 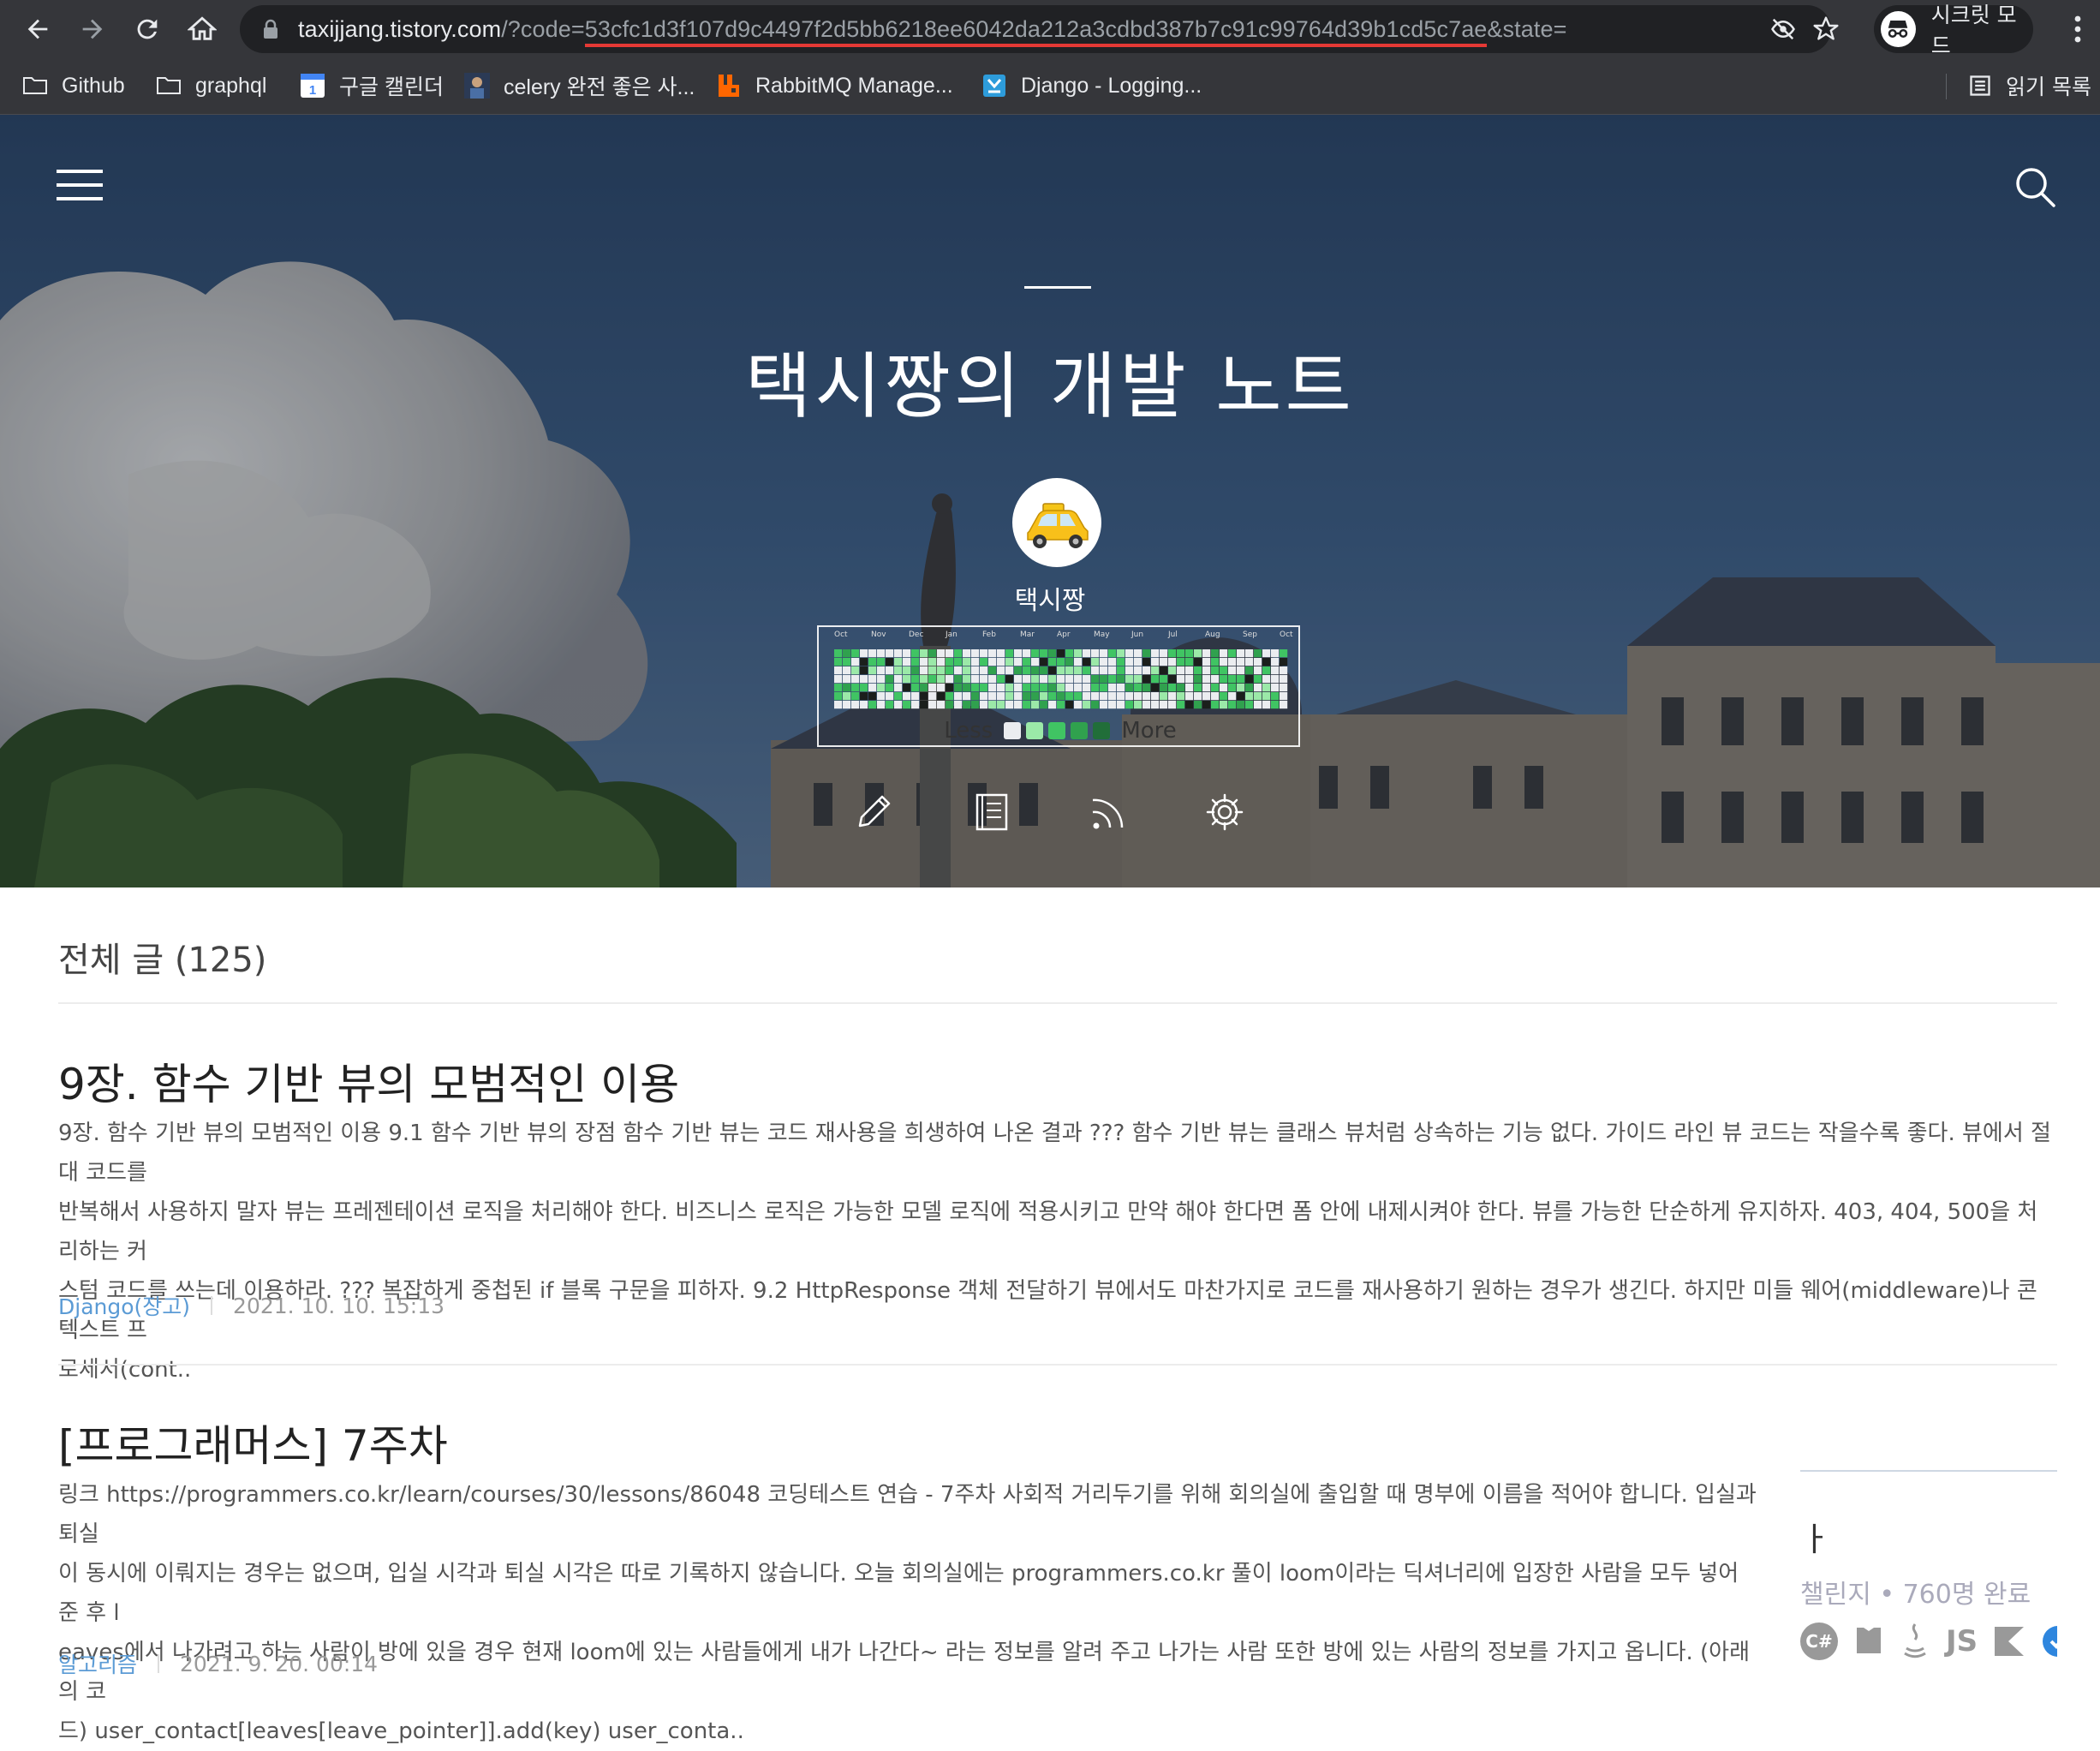 What do you see at coordinates (159, 1663) in the screenshot?
I see `meta-separator` at bounding box center [159, 1663].